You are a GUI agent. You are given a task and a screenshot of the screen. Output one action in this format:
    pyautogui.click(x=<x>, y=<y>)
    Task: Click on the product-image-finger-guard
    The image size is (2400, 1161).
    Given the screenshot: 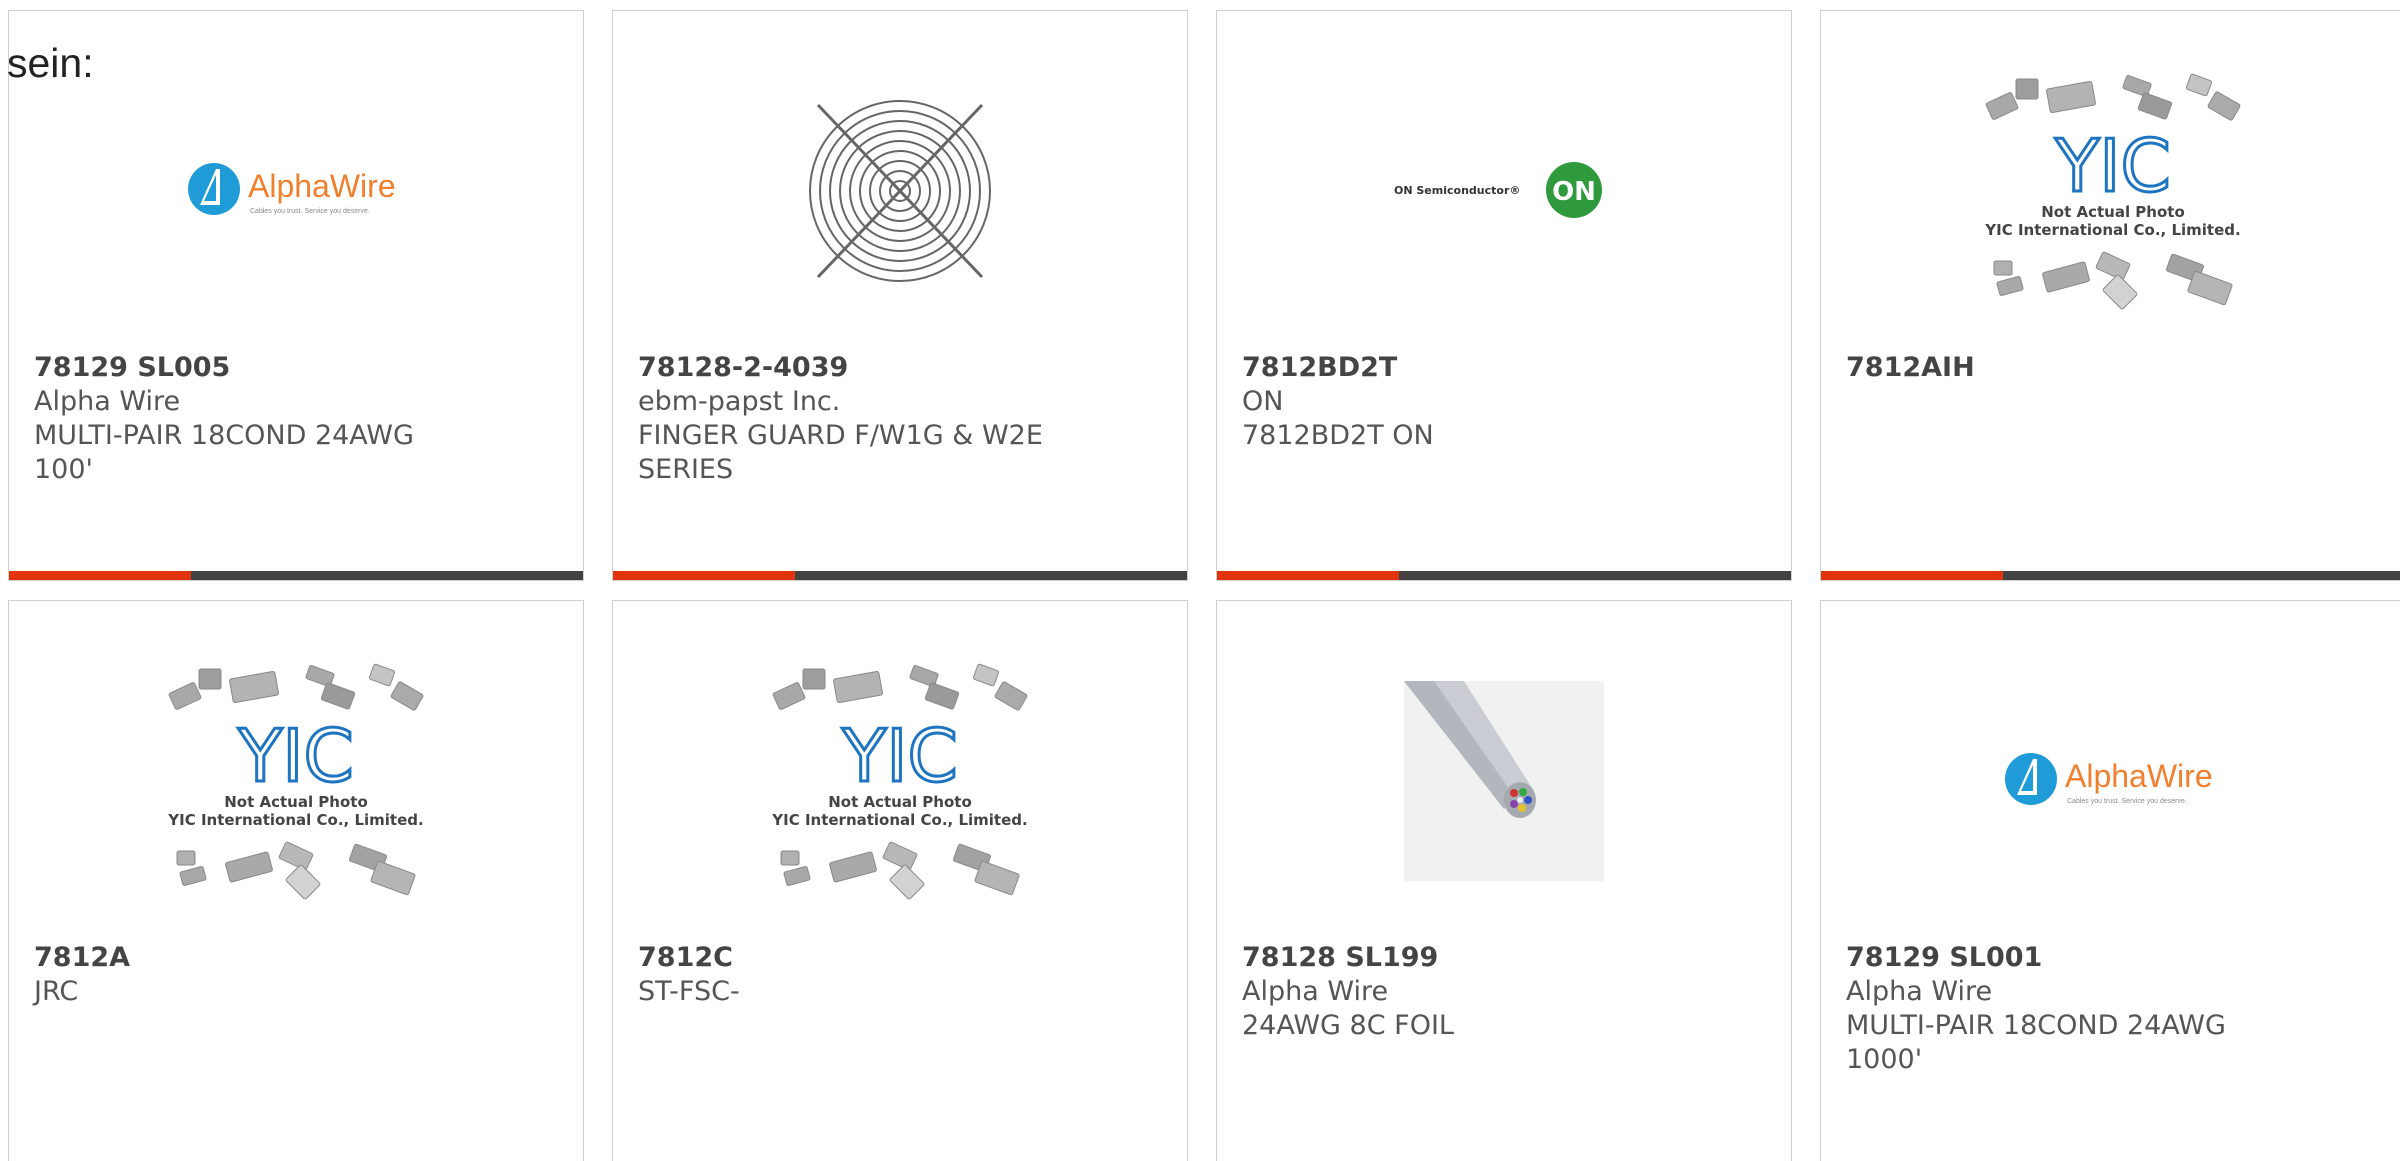 What is the action you would take?
    pyautogui.click(x=900, y=191)
    